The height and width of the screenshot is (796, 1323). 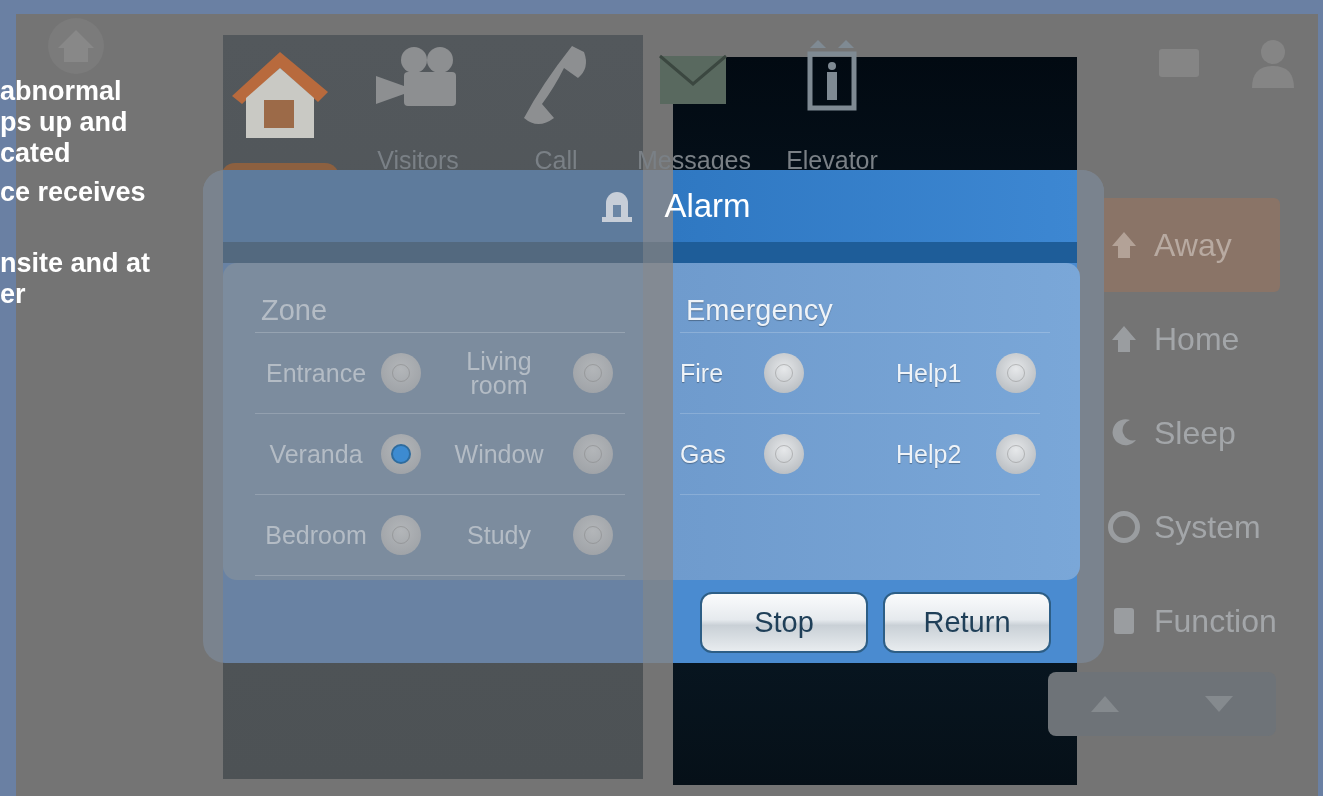 What do you see at coordinates (617, 206) in the screenshot?
I see `siren-icon` at bounding box center [617, 206].